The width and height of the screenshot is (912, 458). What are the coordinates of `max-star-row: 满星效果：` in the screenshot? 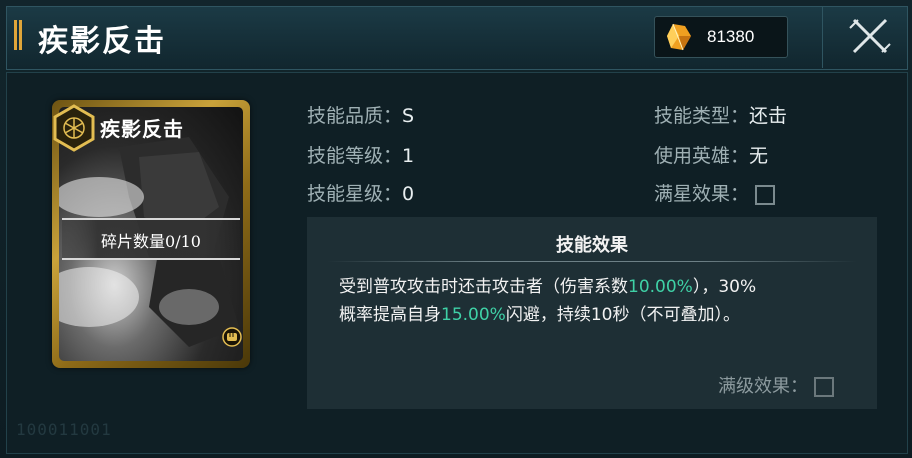 It's located at (715, 192).